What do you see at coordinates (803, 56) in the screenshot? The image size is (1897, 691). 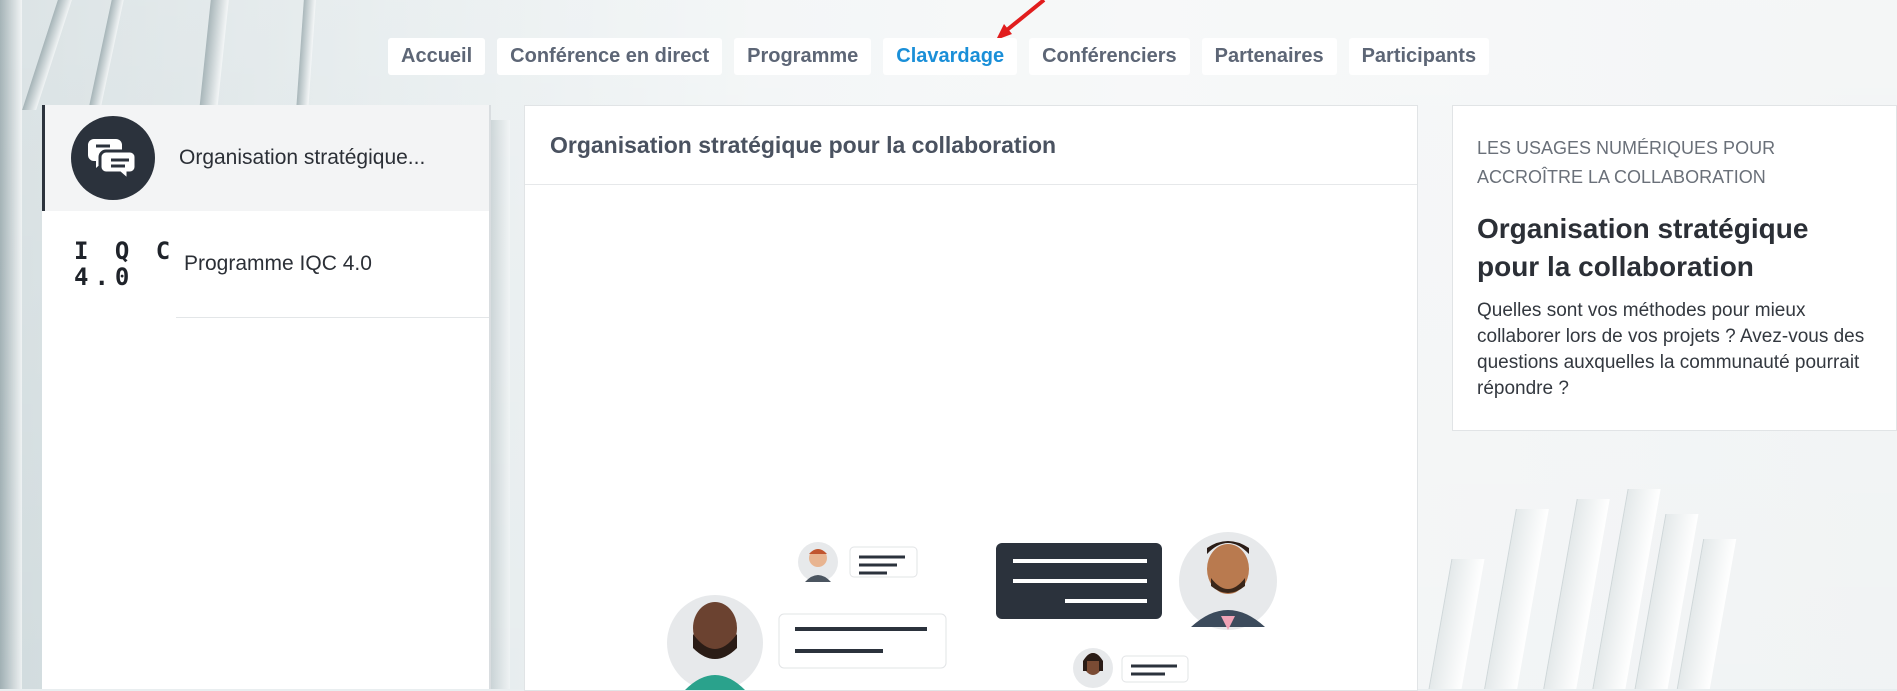 I see `tab-programme: Programme` at bounding box center [803, 56].